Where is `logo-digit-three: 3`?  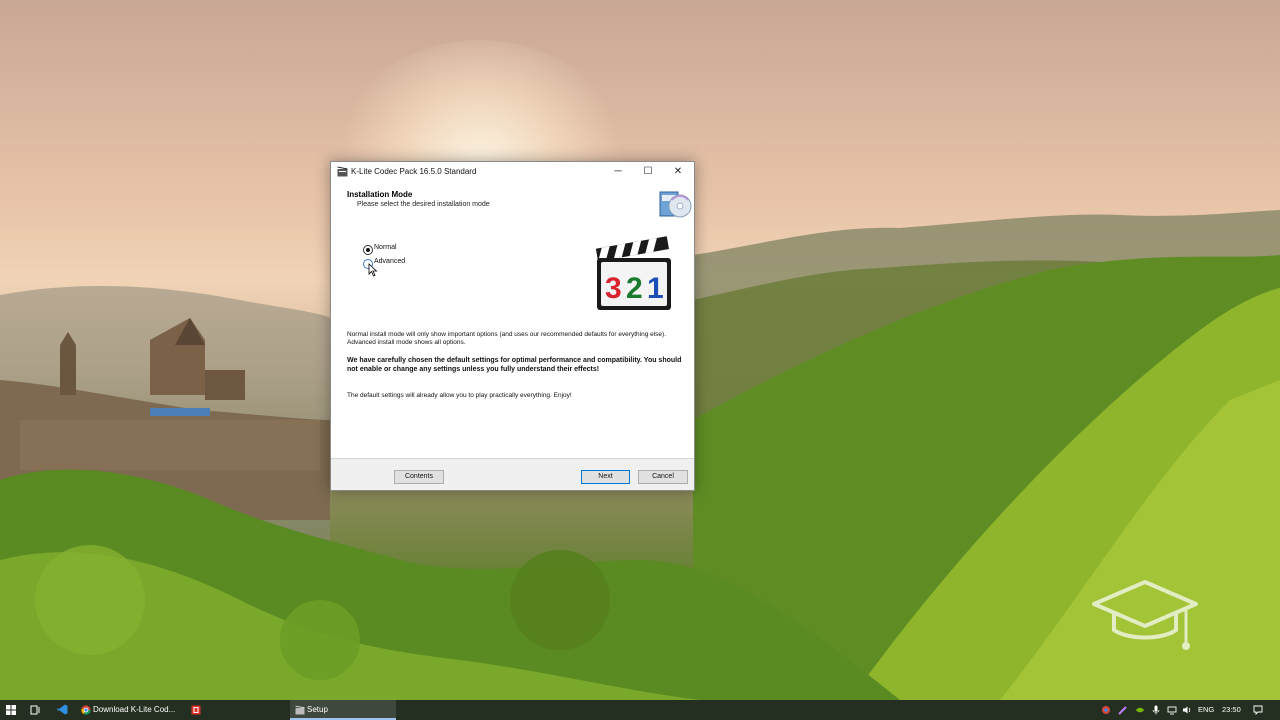 logo-digit-three: 3 is located at coordinates (613, 288).